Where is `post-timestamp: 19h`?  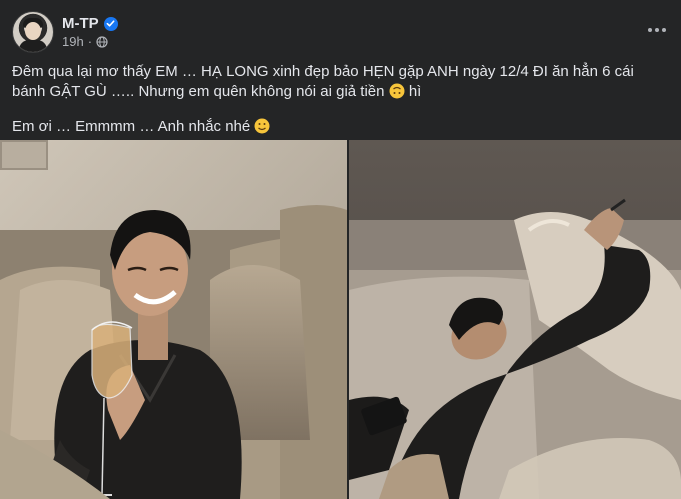
post-timestamp: 19h is located at coordinates (73, 41).